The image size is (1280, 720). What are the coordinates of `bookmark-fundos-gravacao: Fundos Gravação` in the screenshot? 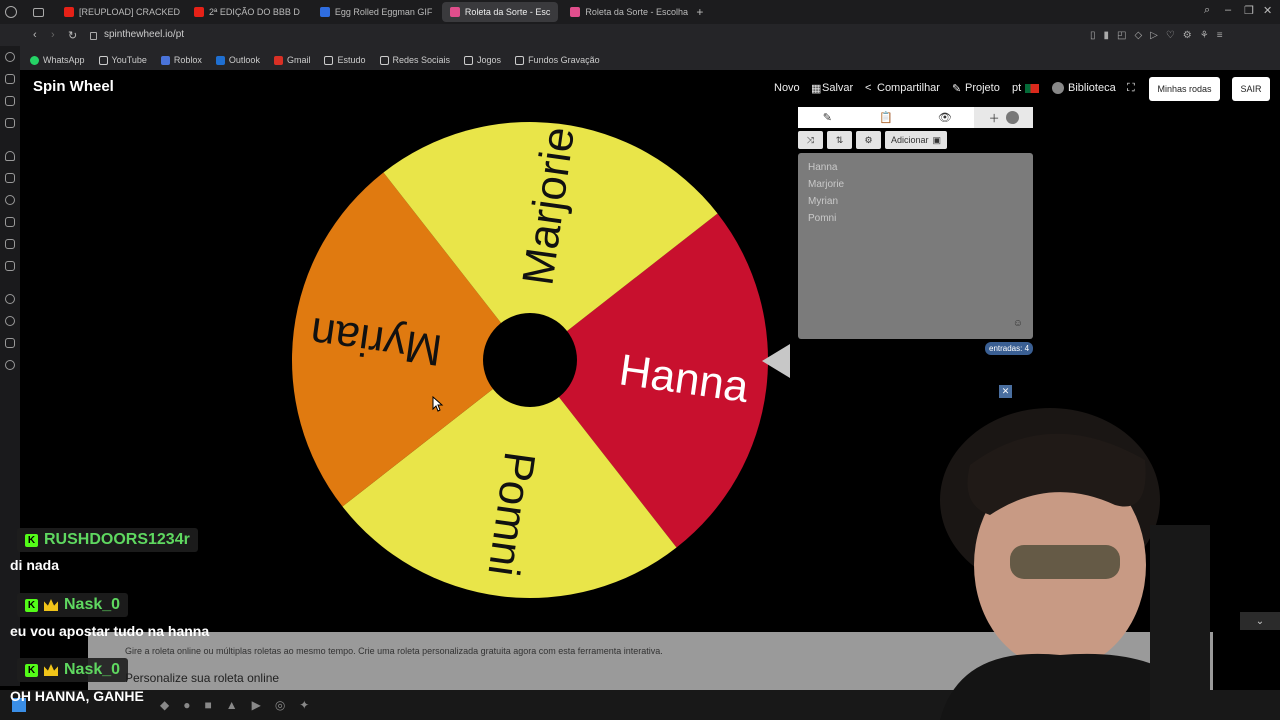 It's located at (557, 60).